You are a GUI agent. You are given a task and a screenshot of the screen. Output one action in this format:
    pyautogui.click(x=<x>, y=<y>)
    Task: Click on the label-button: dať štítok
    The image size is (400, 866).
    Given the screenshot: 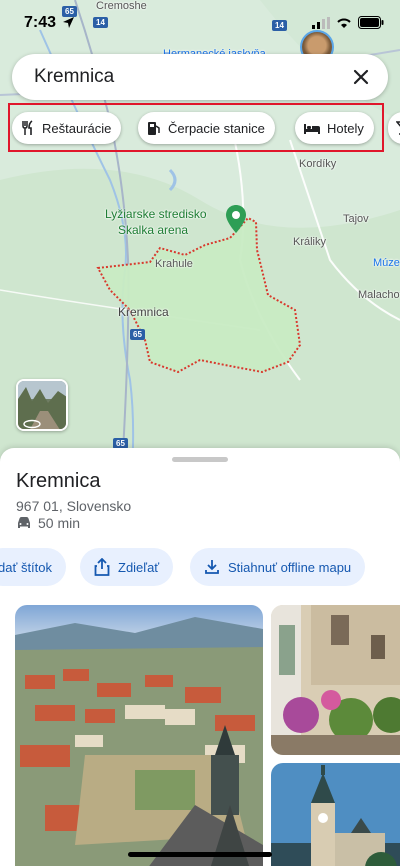 What is the action you would take?
    pyautogui.click(x=33, y=567)
    